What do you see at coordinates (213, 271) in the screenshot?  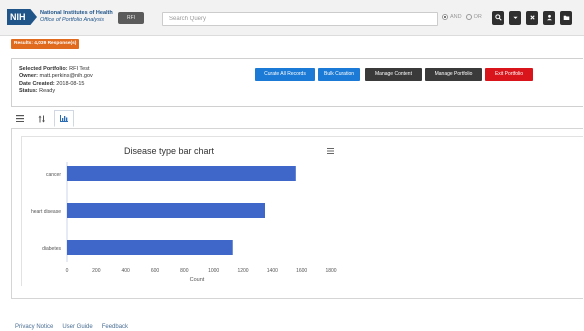 I see `x-tick-label: 1000` at bounding box center [213, 271].